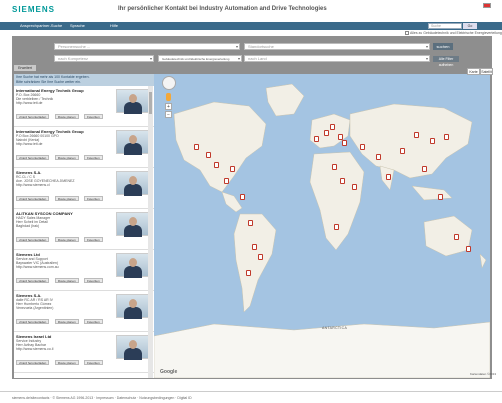  What do you see at coordinates (407, 33) in the screenshot?
I see `checkbox-icon` at bounding box center [407, 33].